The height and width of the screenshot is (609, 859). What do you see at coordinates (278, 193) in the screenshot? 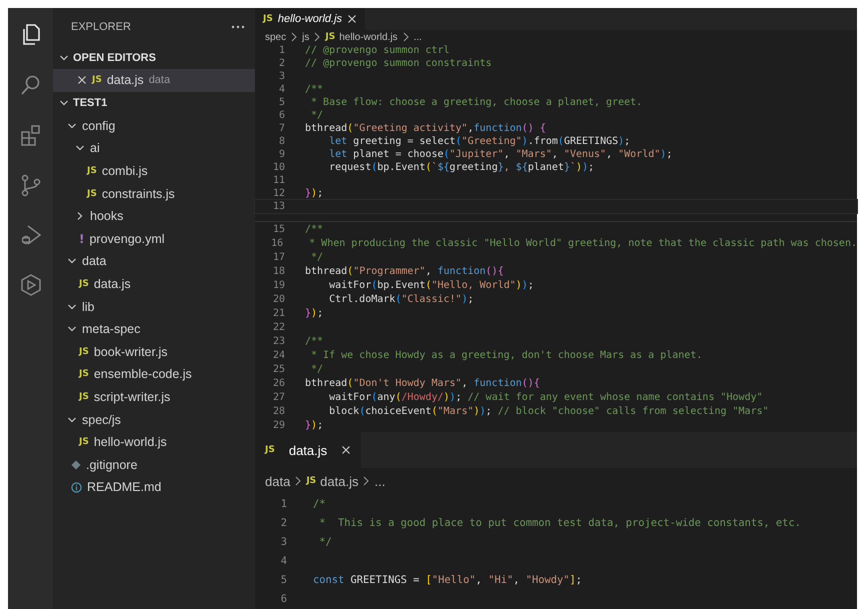
I see `line-number: 12` at bounding box center [278, 193].